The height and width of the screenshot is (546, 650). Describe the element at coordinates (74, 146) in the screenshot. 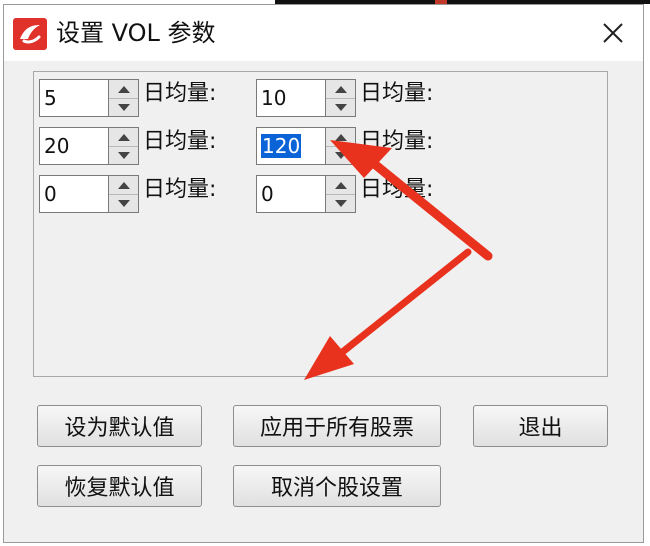

I see `param-input-3: 20` at that location.